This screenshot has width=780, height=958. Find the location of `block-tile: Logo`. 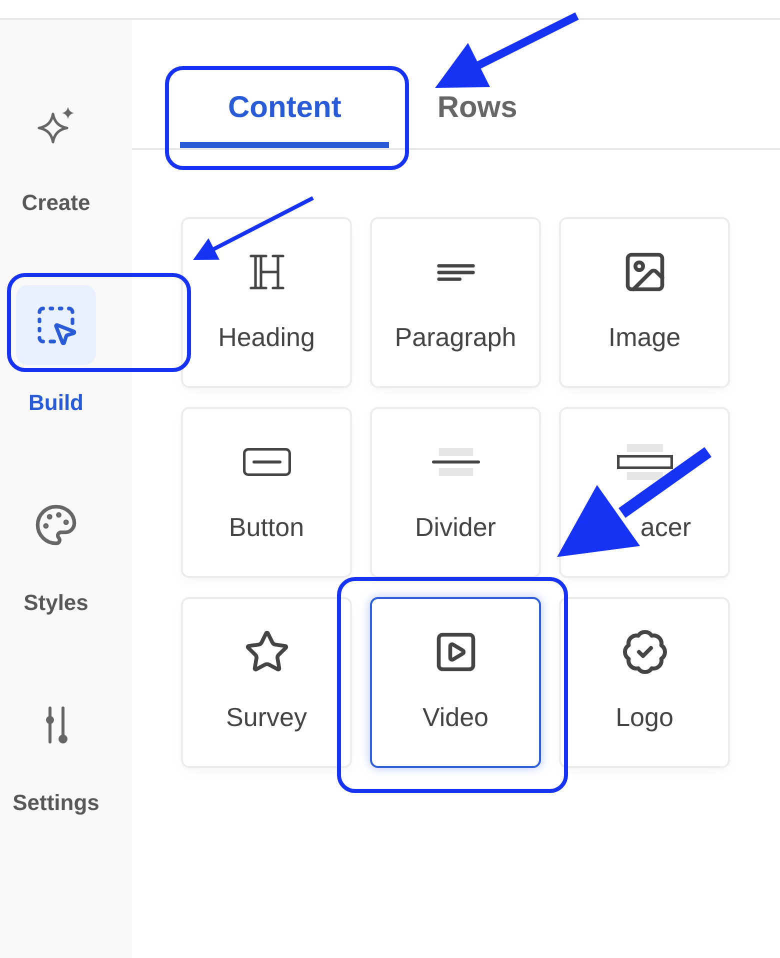

block-tile: Logo is located at coordinates (644, 682).